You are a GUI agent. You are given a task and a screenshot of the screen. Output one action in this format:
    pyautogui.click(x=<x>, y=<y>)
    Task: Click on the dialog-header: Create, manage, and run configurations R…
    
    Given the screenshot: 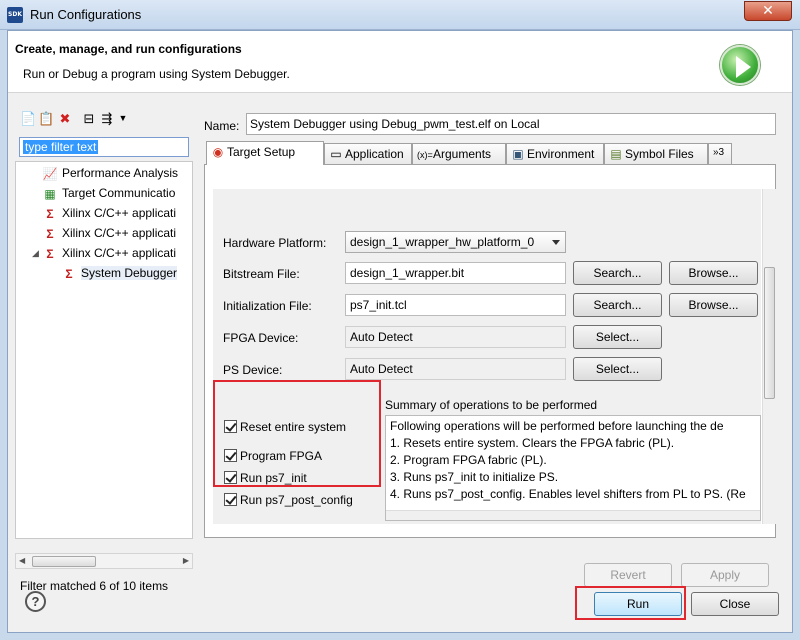 What is the action you would take?
    pyautogui.click(x=400, y=62)
    